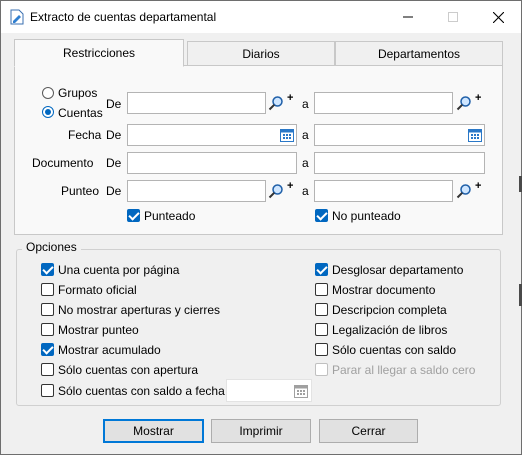 This screenshot has height=455, width=522. Describe the element at coordinates (80, 191) in the screenshot. I see `punteo-label: Punteo` at that location.